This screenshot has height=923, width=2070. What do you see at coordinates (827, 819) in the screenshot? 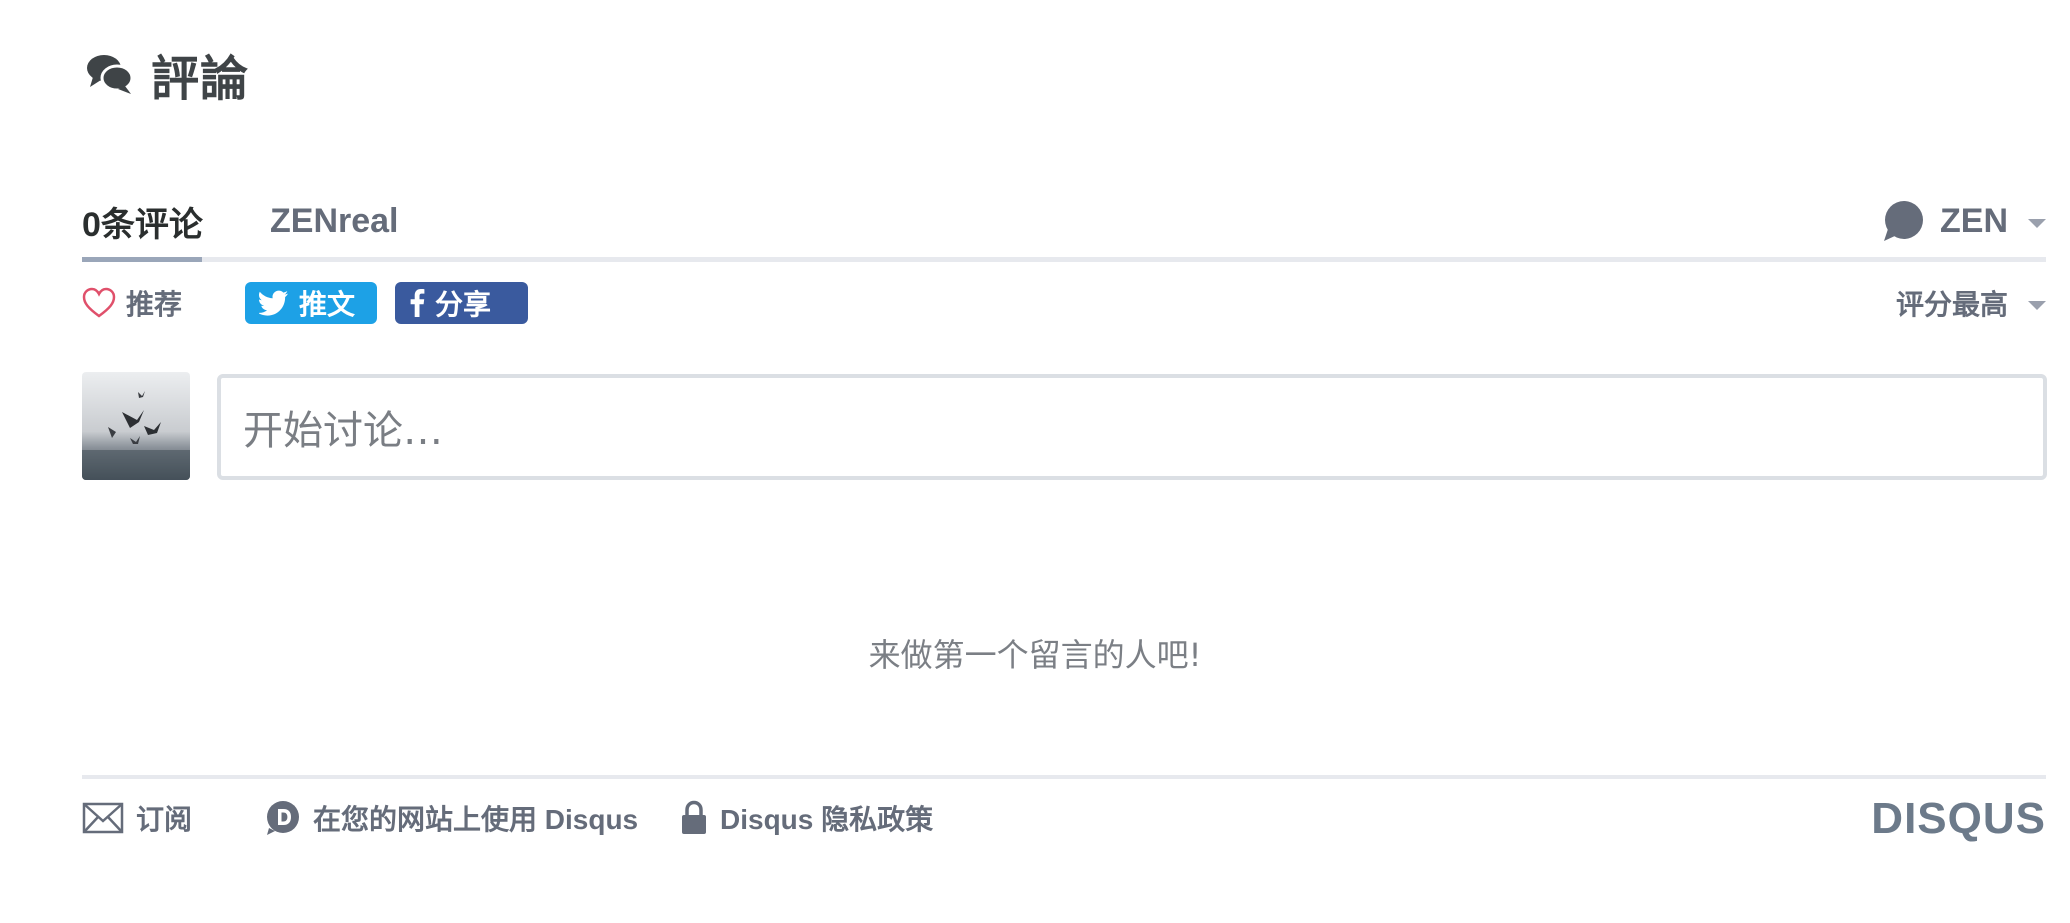
I see `privacy-label: Disqus 隐私政策` at bounding box center [827, 819].